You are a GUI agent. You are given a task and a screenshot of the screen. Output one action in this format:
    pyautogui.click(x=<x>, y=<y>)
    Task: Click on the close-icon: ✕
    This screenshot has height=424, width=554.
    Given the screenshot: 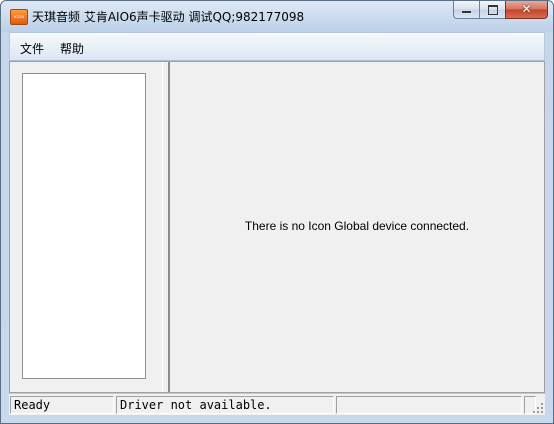 What is the action you would take?
    pyautogui.click(x=526, y=9)
    